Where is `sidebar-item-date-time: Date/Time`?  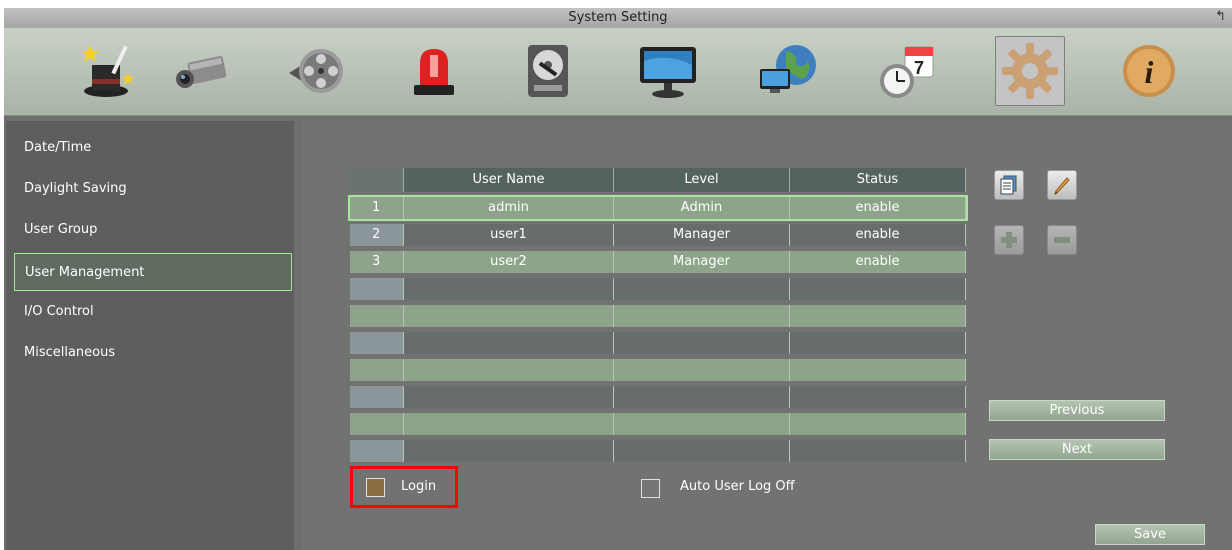 sidebar-item-date-time: Date/Time is located at coordinates (153, 148).